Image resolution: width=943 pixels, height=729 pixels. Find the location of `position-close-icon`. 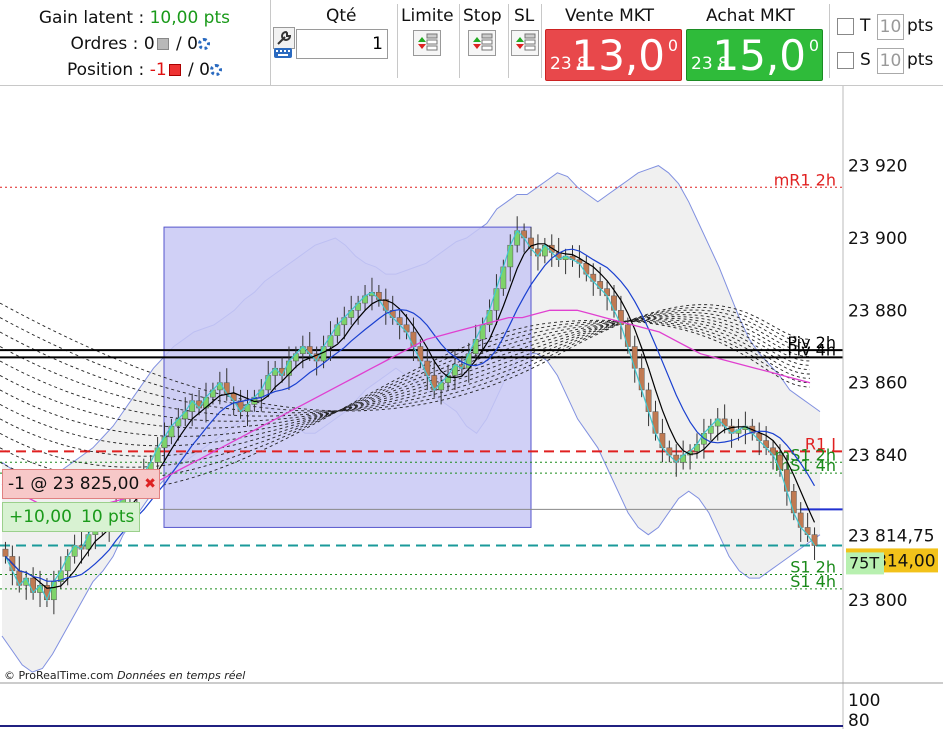

position-close-icon is located at coordinates (174, 70).